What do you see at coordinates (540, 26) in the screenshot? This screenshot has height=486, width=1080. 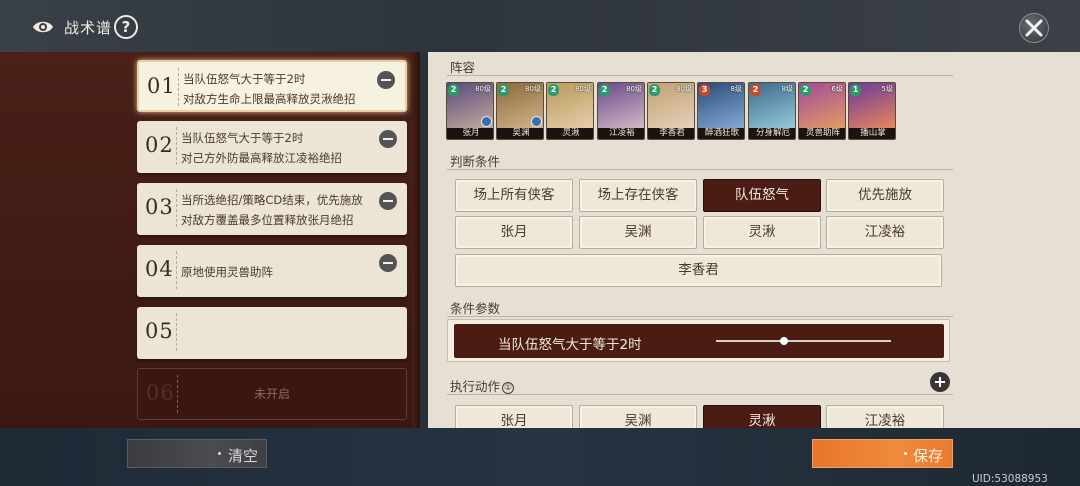 I see `top-bar: 战术谱 ?` at bounding box center [540, 26].